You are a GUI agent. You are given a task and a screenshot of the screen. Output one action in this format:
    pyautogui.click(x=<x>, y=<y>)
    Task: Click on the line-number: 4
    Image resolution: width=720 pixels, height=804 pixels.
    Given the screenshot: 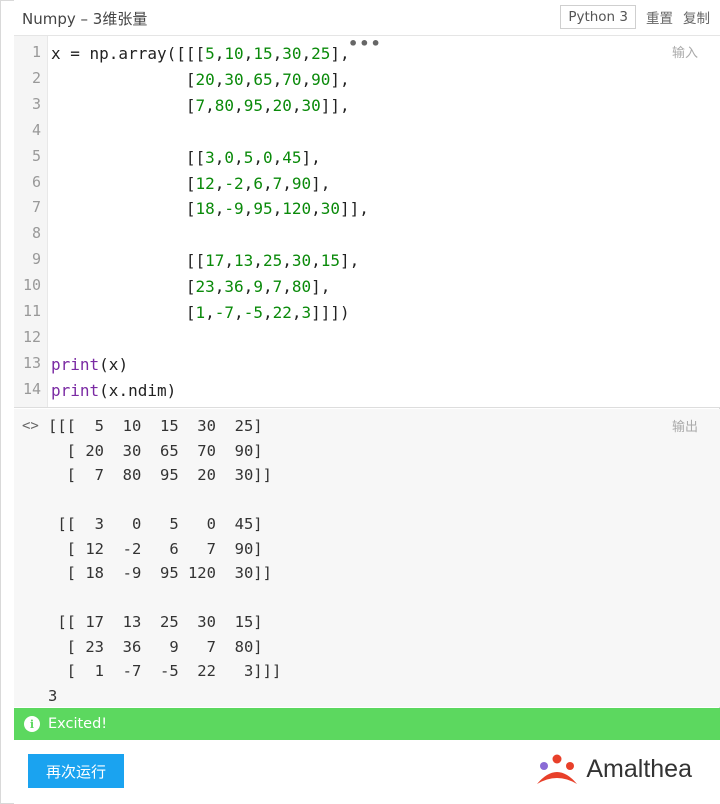 What is the action you would take?
    pyautogui.click(x=36, y=129)
    